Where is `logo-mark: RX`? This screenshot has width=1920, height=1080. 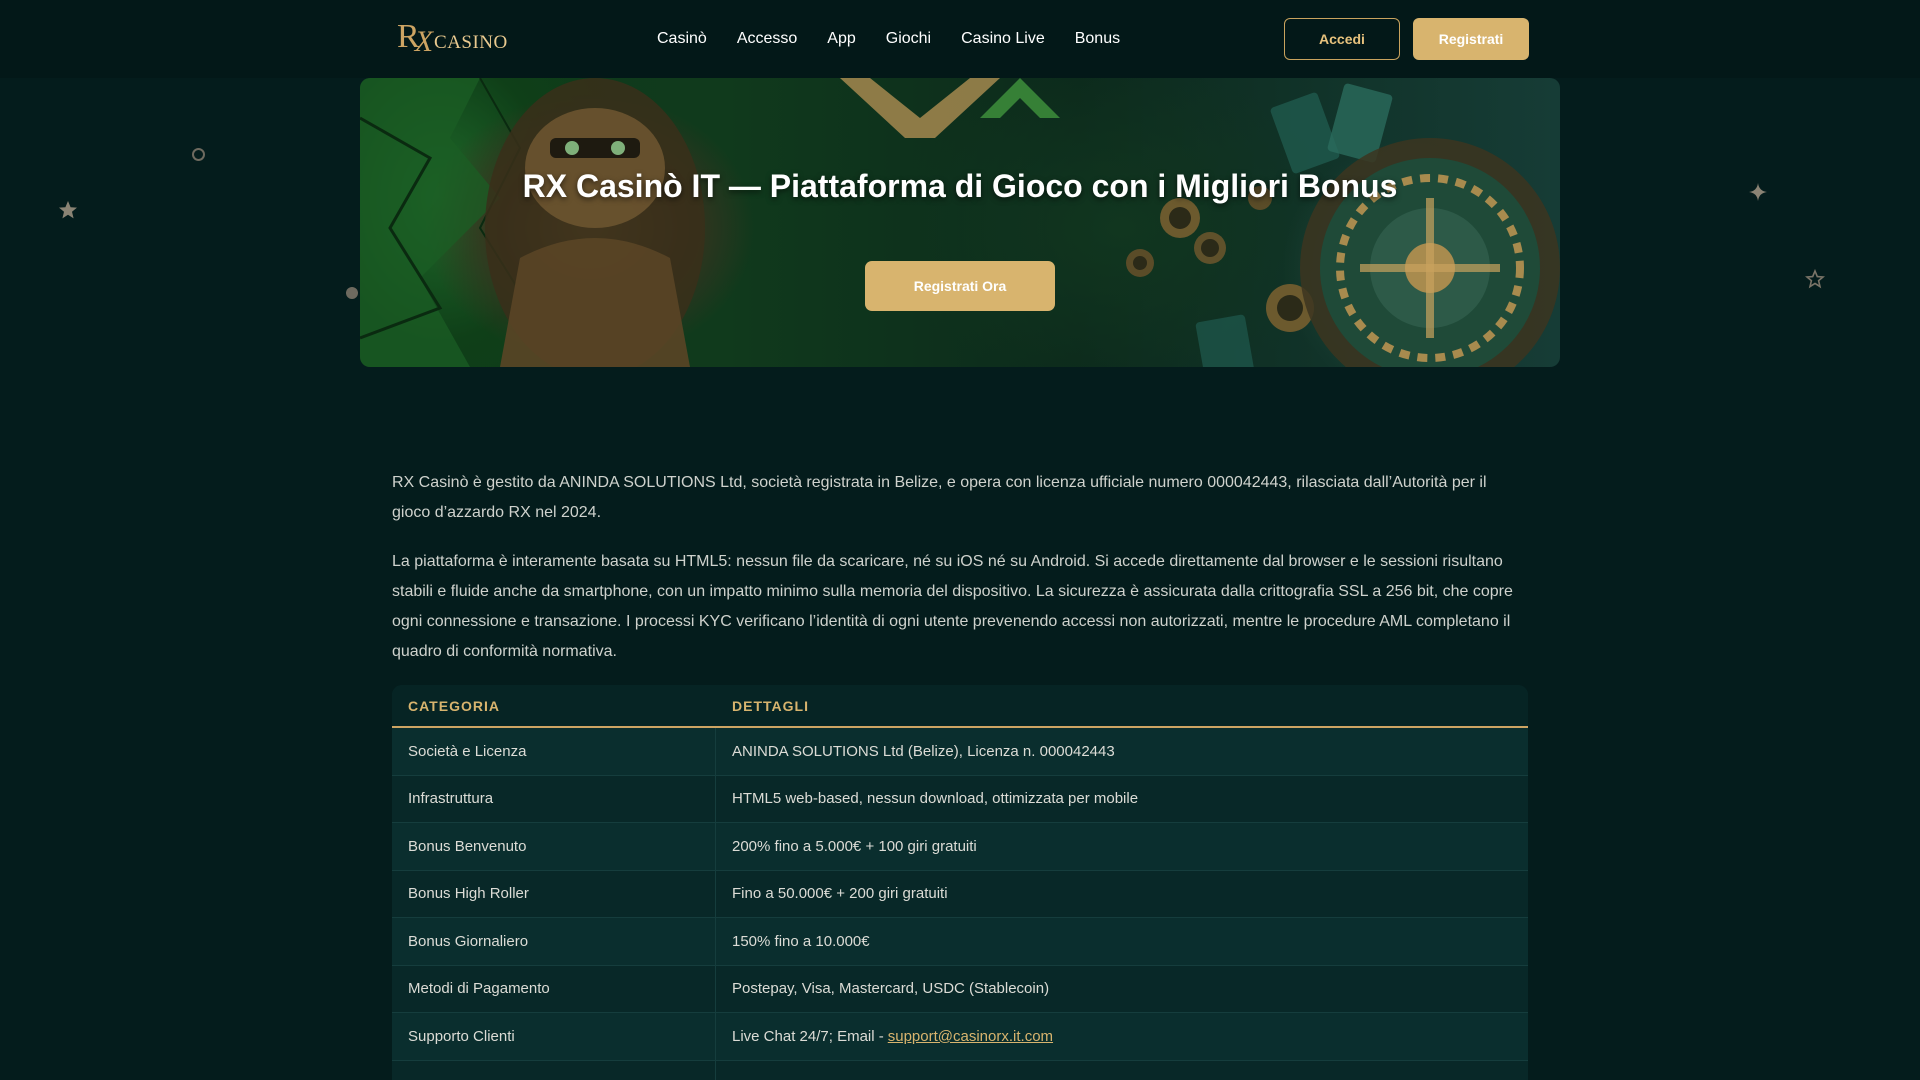 logo-mark: RX is located at coordinates (415, 38).